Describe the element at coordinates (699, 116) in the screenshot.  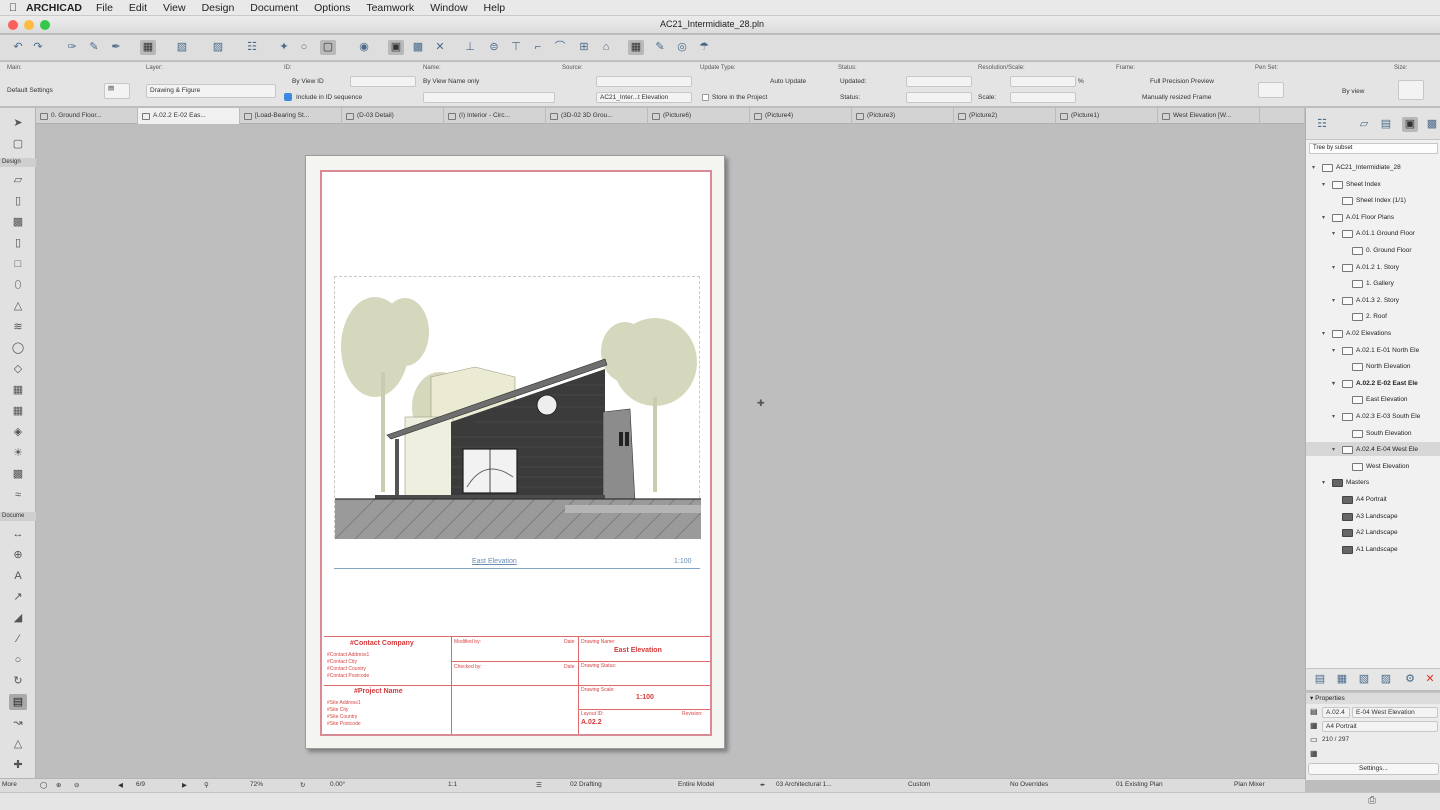
I see `tab-picture6: (Picture6)` at that location.